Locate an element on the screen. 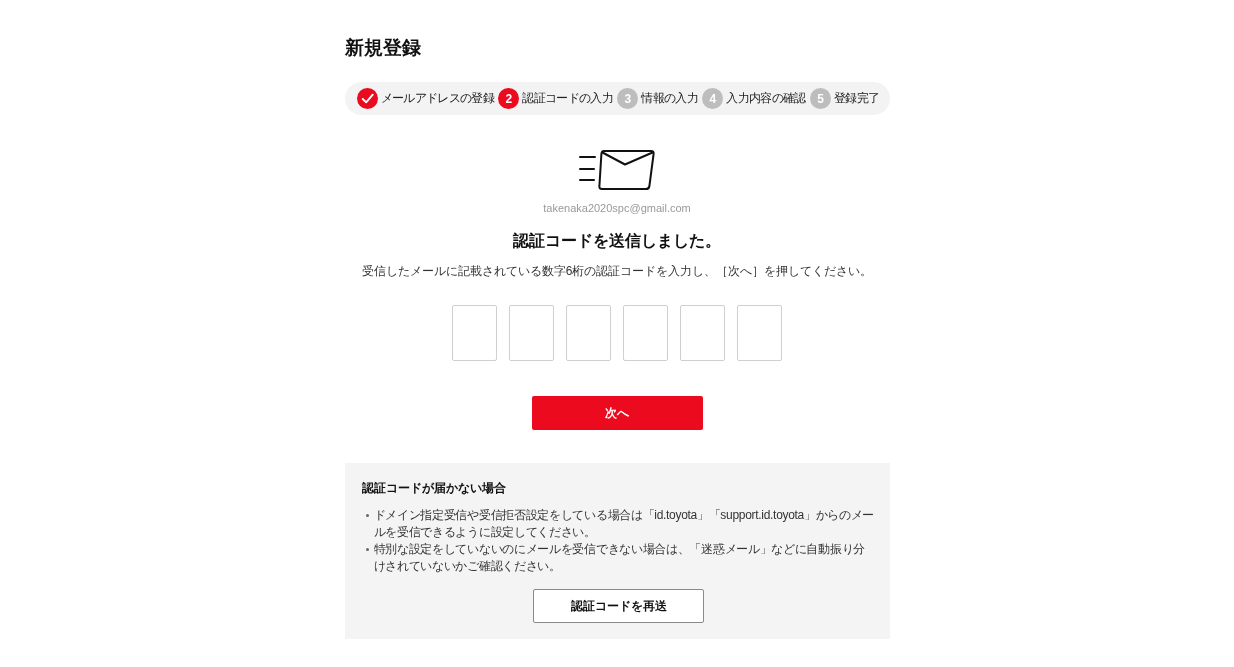 Image resolution: width=1234 pixels, height=667 pixels. check-icon is located at coordinates (367, 98).